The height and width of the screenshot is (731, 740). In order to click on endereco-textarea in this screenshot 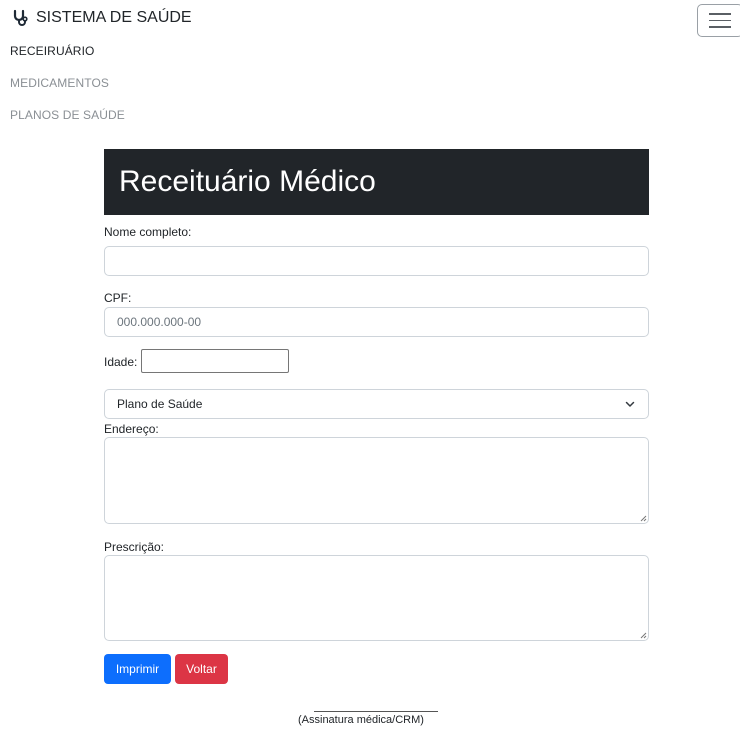, I will do `click(376, 480)`.